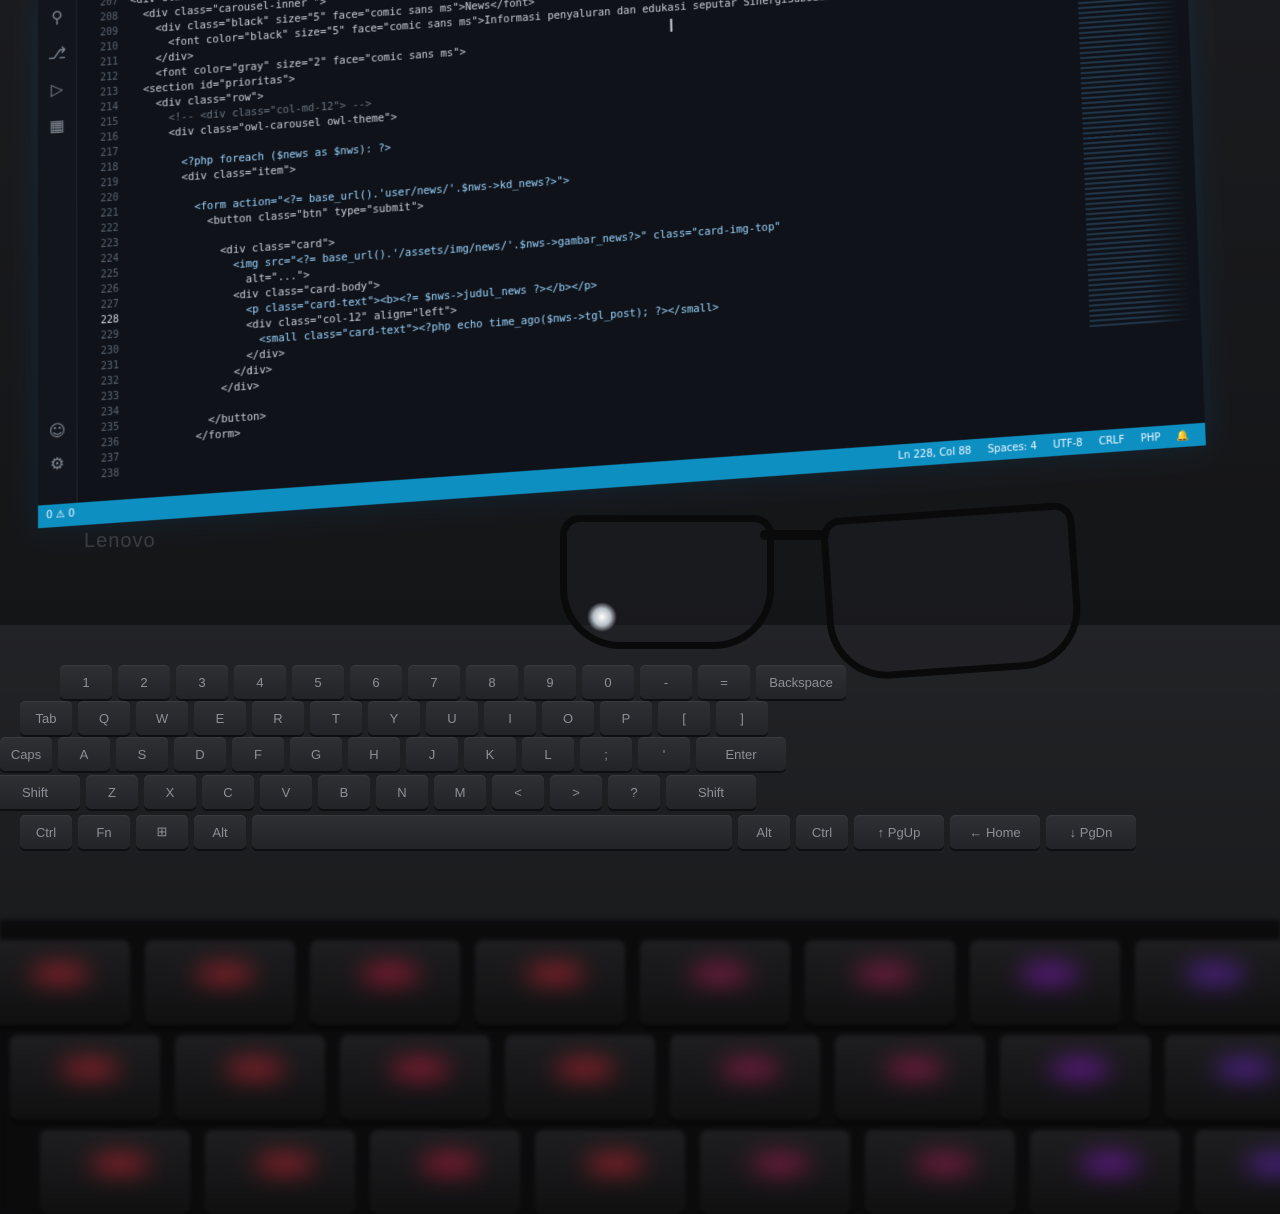  Describe the element at coordinates (510, 718) in the screenshot. I see `key: I` at that location.